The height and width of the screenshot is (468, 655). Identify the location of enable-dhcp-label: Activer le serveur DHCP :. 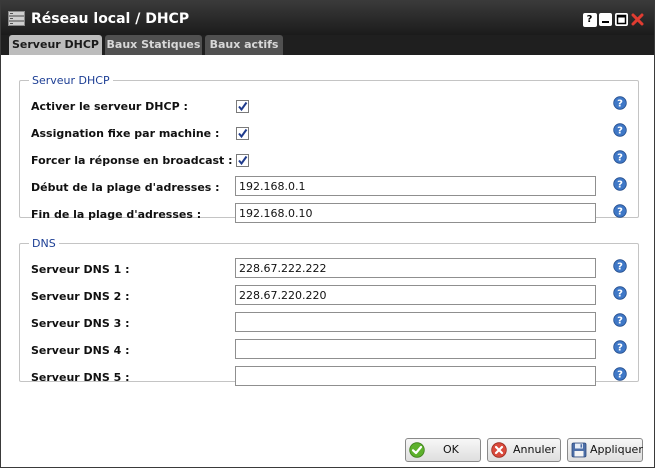
(109, 106).